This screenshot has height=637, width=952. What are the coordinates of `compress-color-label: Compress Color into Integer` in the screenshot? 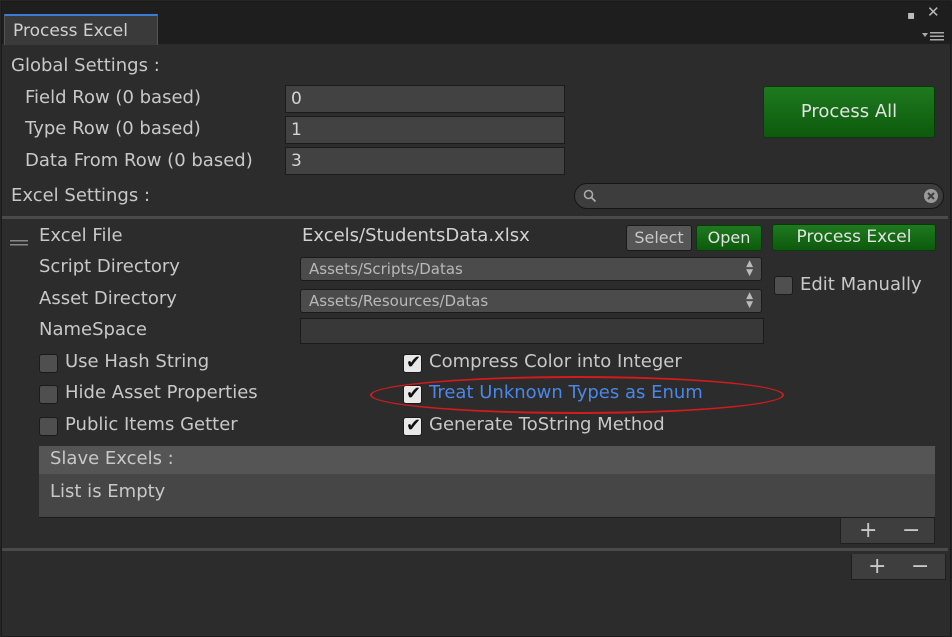 It's located at (555, 361).